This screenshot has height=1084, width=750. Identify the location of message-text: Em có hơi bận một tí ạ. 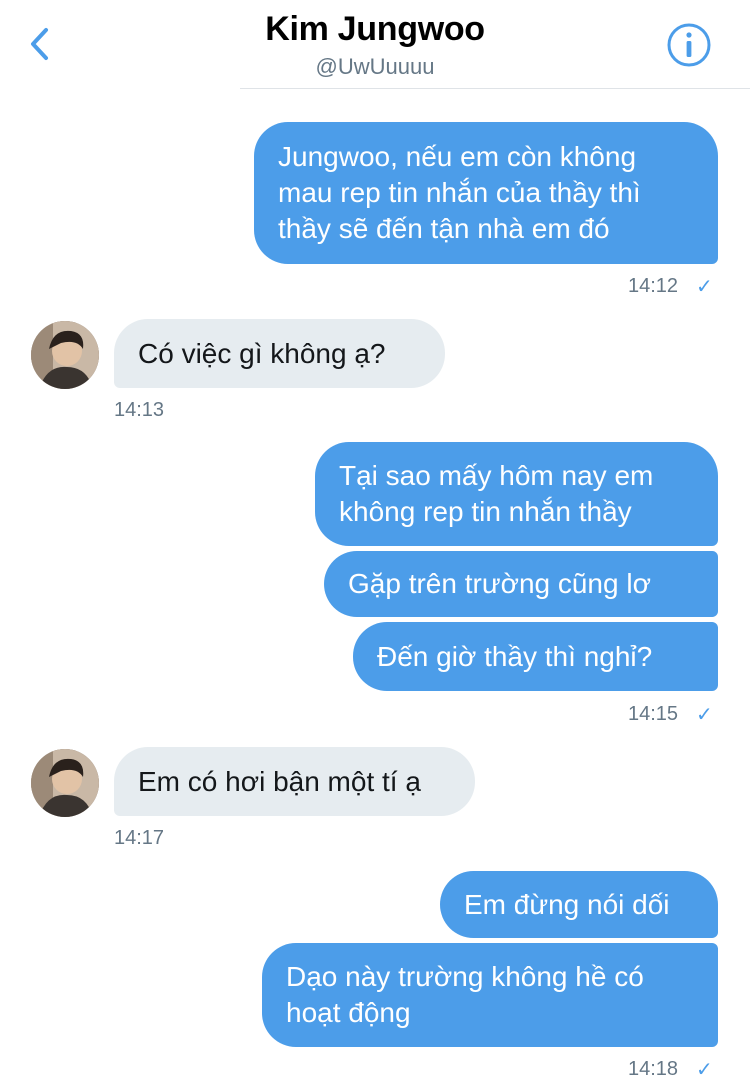
(279, 781).